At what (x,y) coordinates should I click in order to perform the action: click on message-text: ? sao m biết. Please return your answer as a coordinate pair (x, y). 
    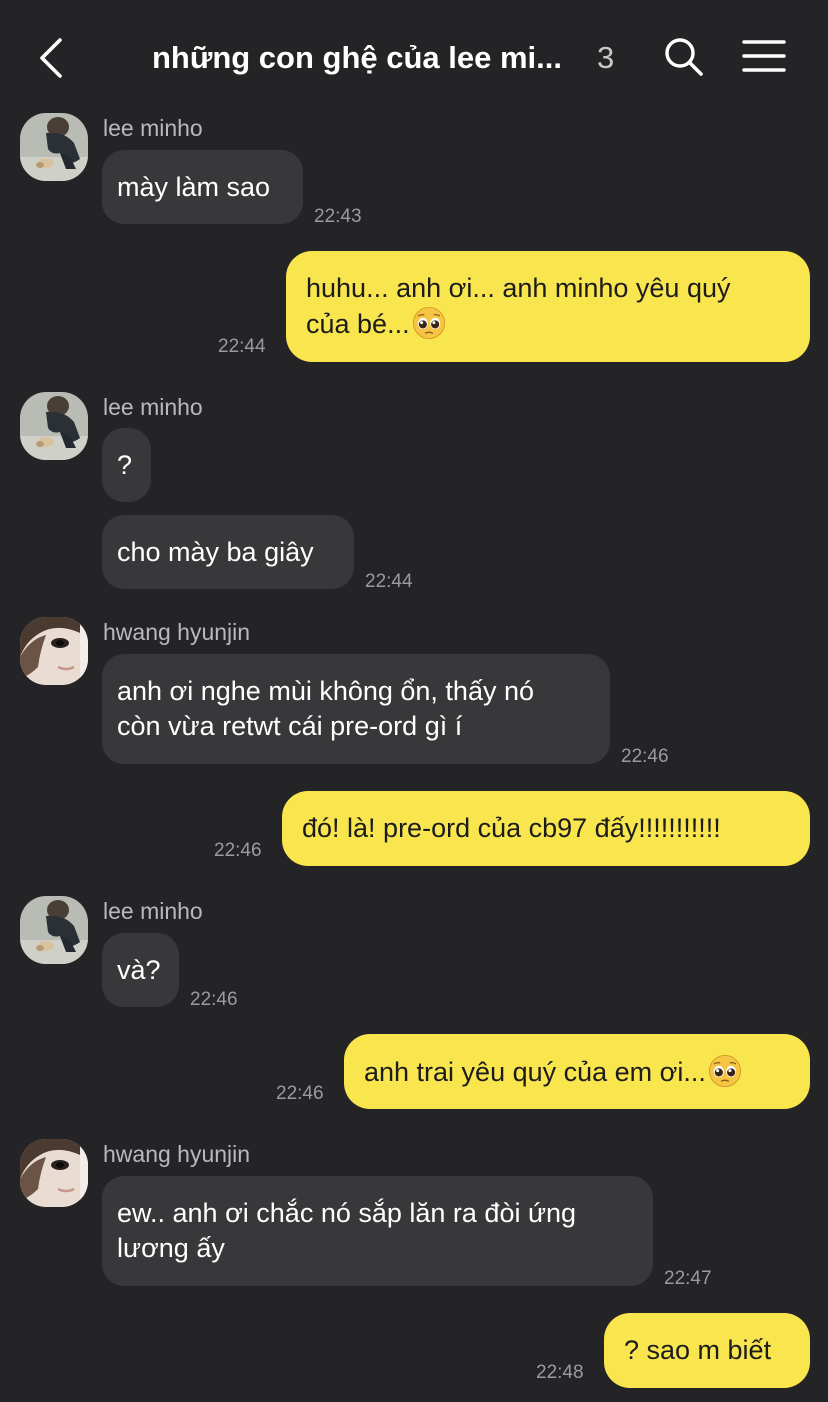
    Looking at the image, I should click on (698, 1350).